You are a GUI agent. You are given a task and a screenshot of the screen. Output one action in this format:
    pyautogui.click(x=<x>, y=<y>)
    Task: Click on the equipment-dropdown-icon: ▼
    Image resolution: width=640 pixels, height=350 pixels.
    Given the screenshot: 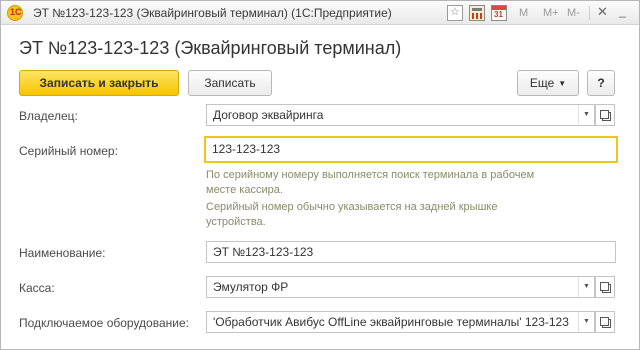 What is the action you would take?
    pyautogui.click(x=586, y=322)
    